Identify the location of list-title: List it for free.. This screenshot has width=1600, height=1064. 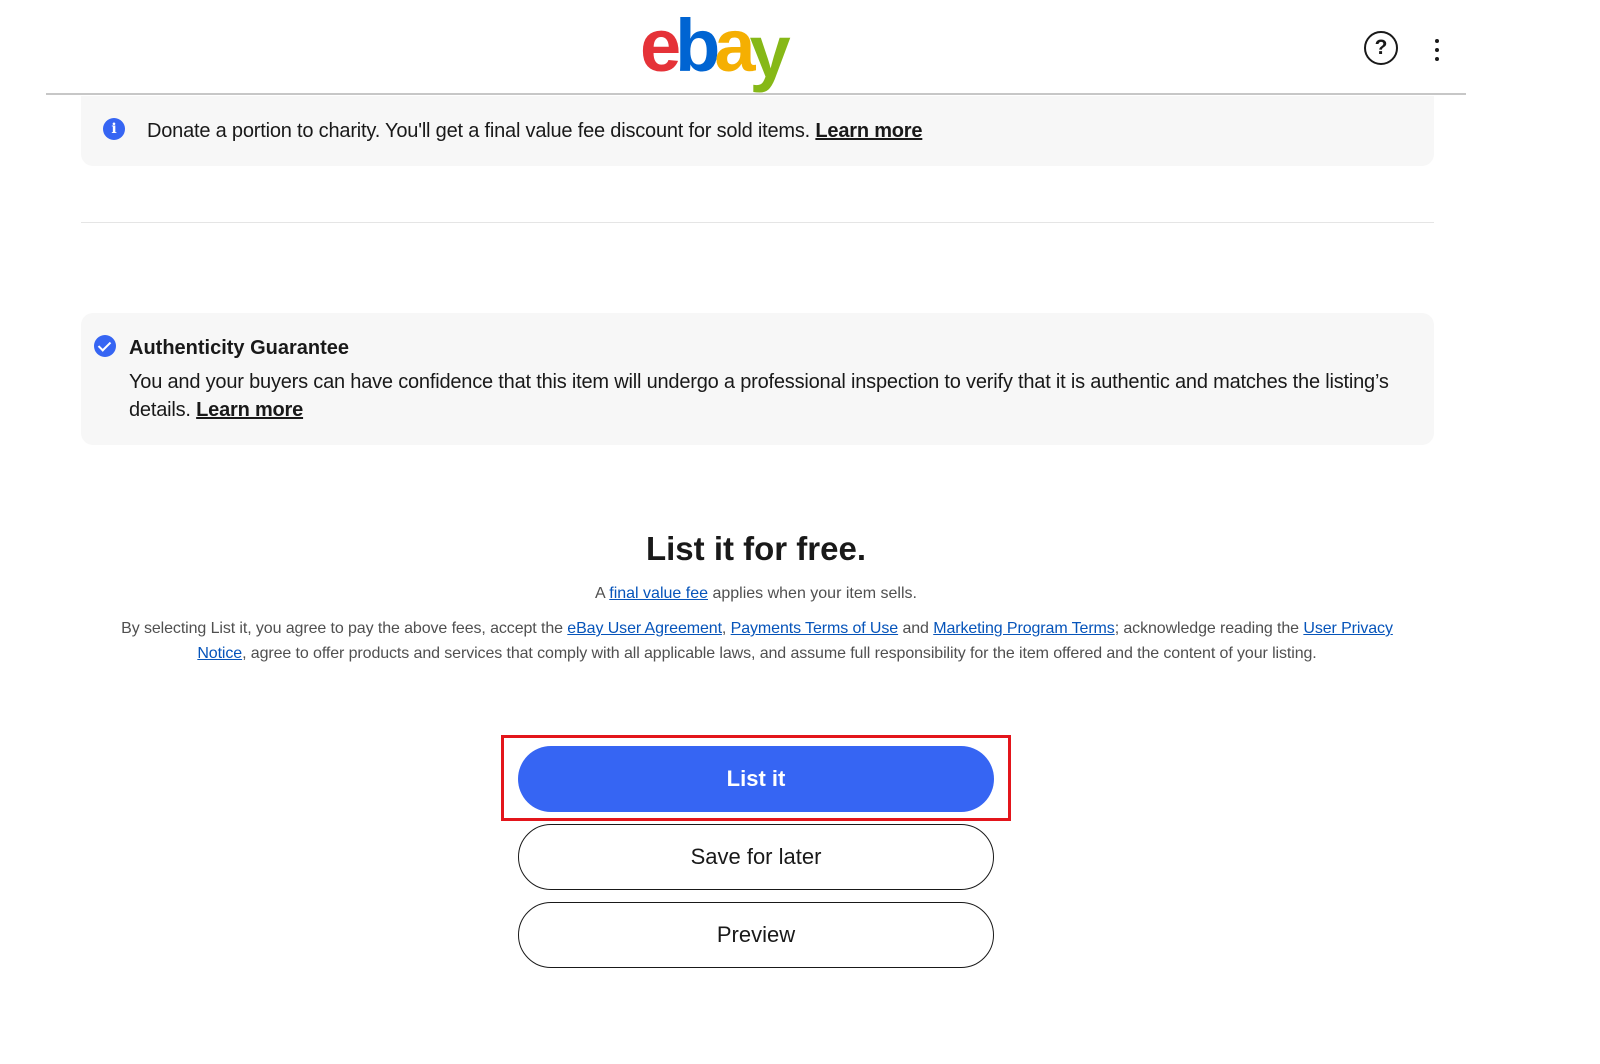
(756, 548).